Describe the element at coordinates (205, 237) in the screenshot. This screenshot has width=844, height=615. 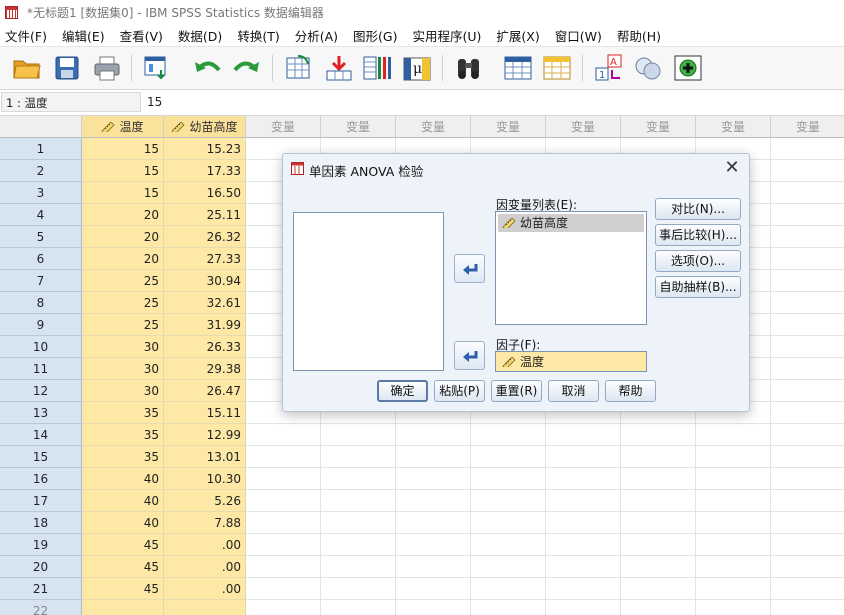
I see `table-cell: 26.32` at that location.